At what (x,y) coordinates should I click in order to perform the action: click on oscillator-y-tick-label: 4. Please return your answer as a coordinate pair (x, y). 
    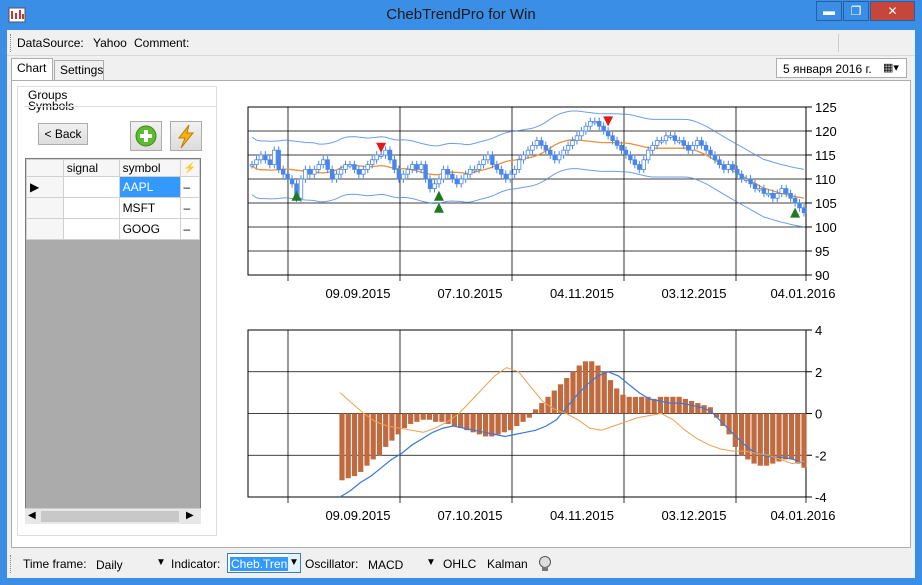
    Looking at the image, I should click on (818, 330).